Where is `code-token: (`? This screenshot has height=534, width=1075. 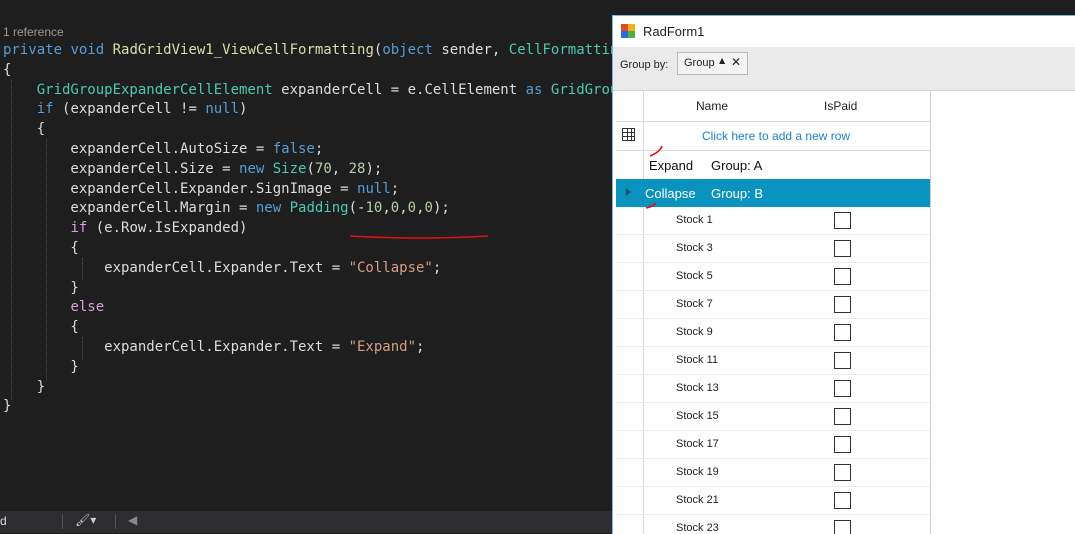 code-token: ( is located at coordinates (310, 168).